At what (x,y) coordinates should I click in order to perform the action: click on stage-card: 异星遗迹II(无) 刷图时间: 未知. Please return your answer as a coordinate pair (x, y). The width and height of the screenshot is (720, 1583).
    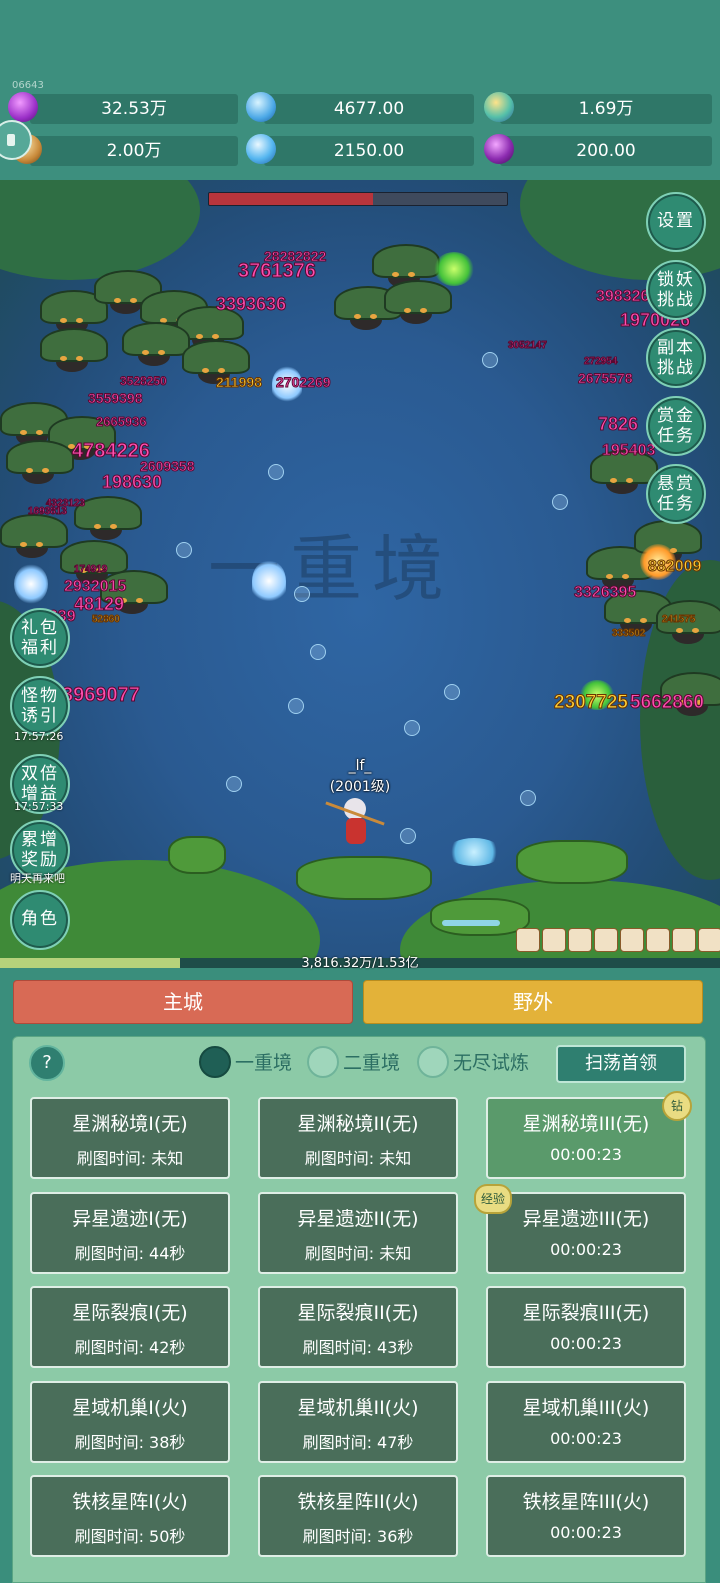
    Looking at the image, I should click on (358, 1233).